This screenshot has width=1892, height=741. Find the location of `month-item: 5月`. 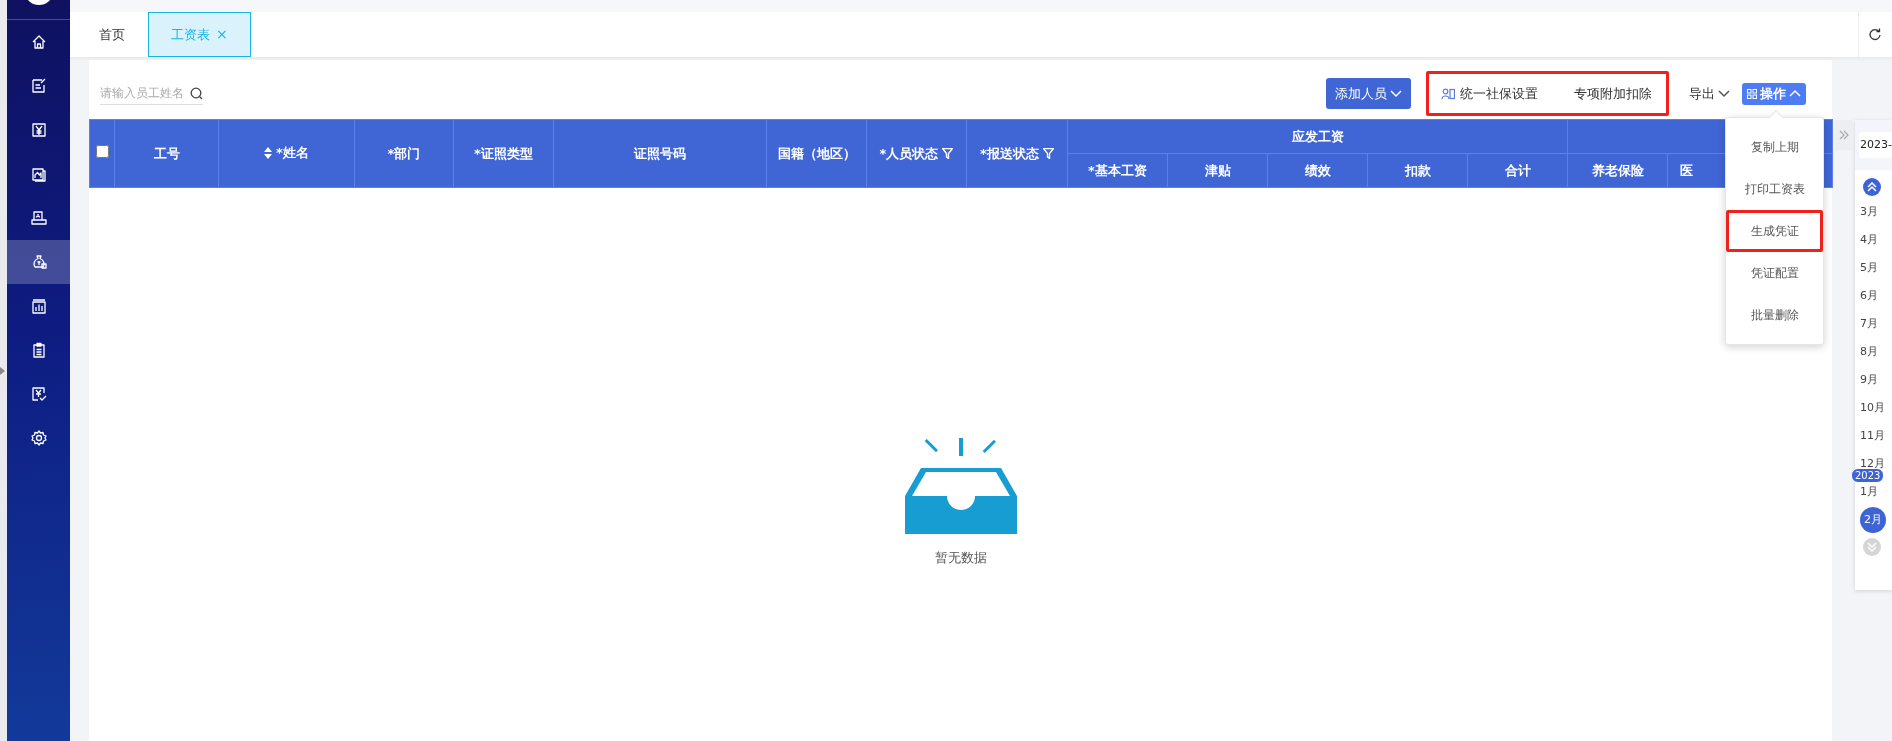

month-item: 5月 is located at coordinates (1869, 268).